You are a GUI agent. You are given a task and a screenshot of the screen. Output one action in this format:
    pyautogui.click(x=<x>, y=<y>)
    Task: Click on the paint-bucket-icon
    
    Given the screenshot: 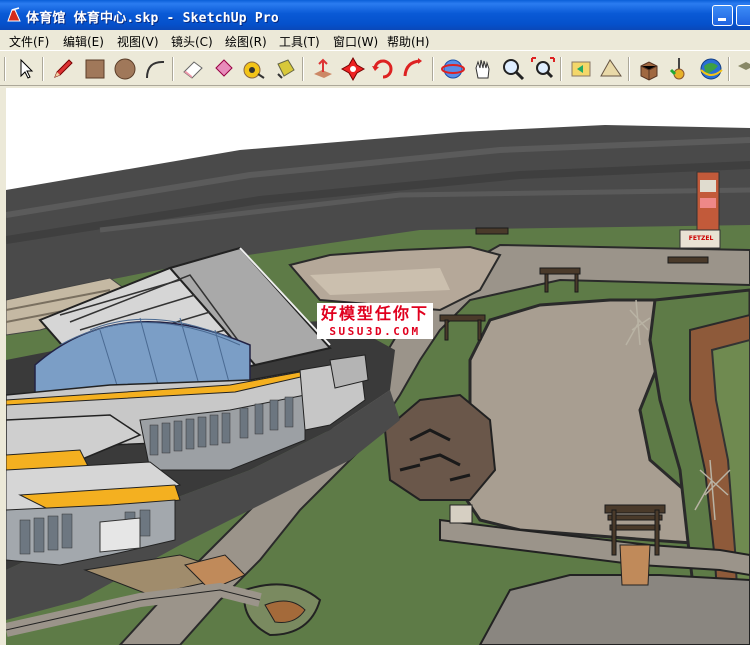 What is the action you would take?
    pyautogui.click(x=223, y=69)
    